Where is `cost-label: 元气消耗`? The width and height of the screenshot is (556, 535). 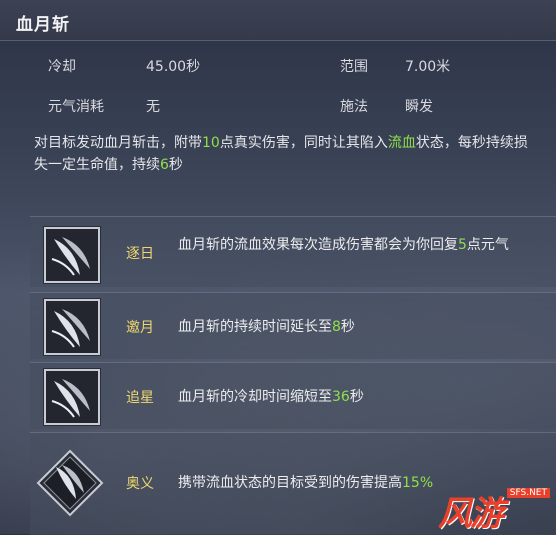
cost-label: 元气消耗 is located at coordinates (76, 107).